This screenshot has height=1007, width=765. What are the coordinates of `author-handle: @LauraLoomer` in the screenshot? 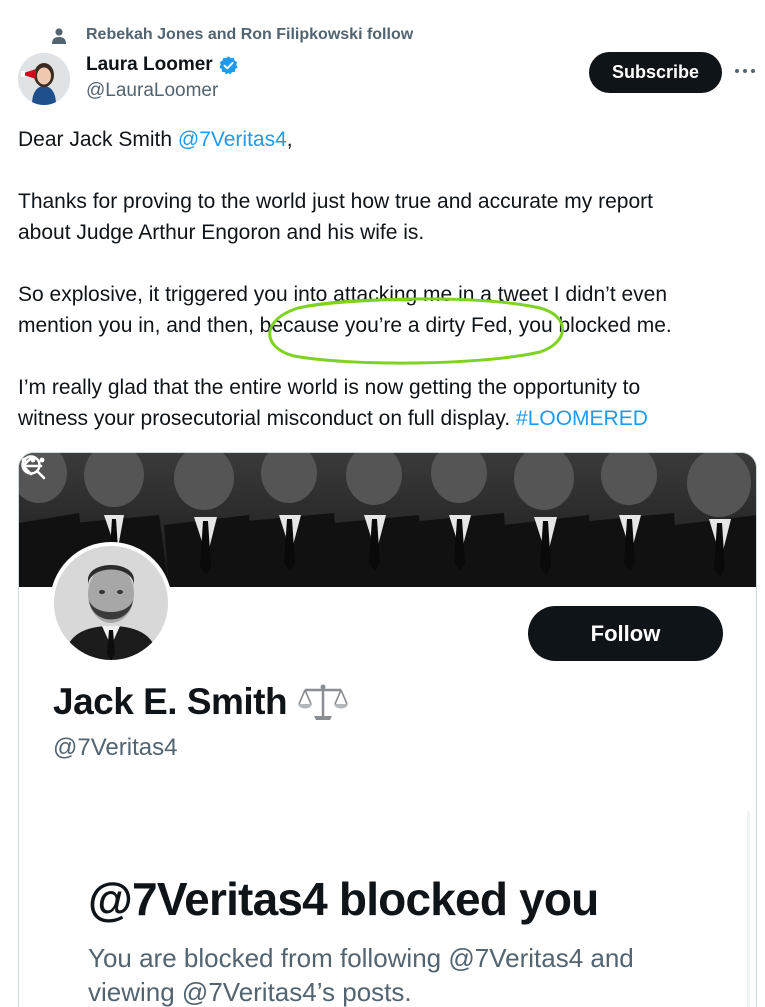 It's located at (152, 91).